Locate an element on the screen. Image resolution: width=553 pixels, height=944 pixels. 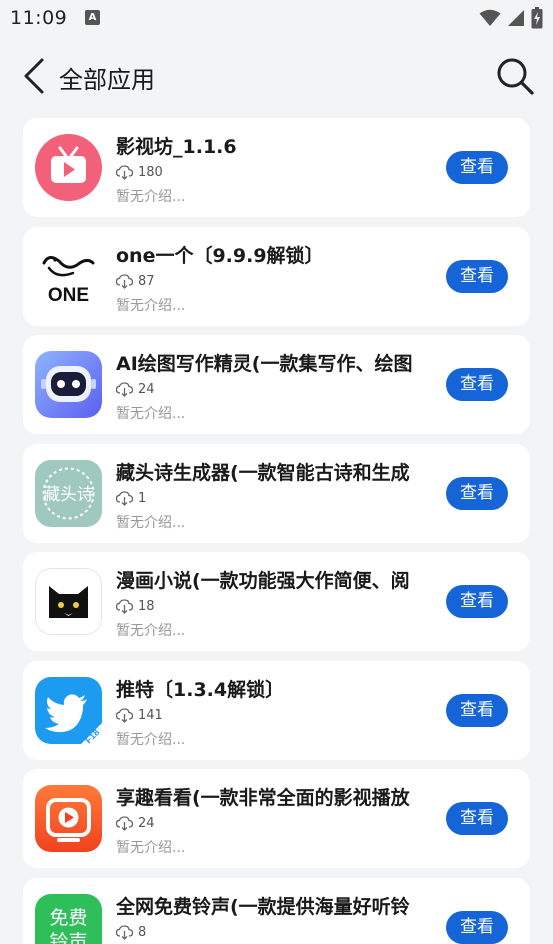
chevron-left-icon is located at coordinates (34, 76).